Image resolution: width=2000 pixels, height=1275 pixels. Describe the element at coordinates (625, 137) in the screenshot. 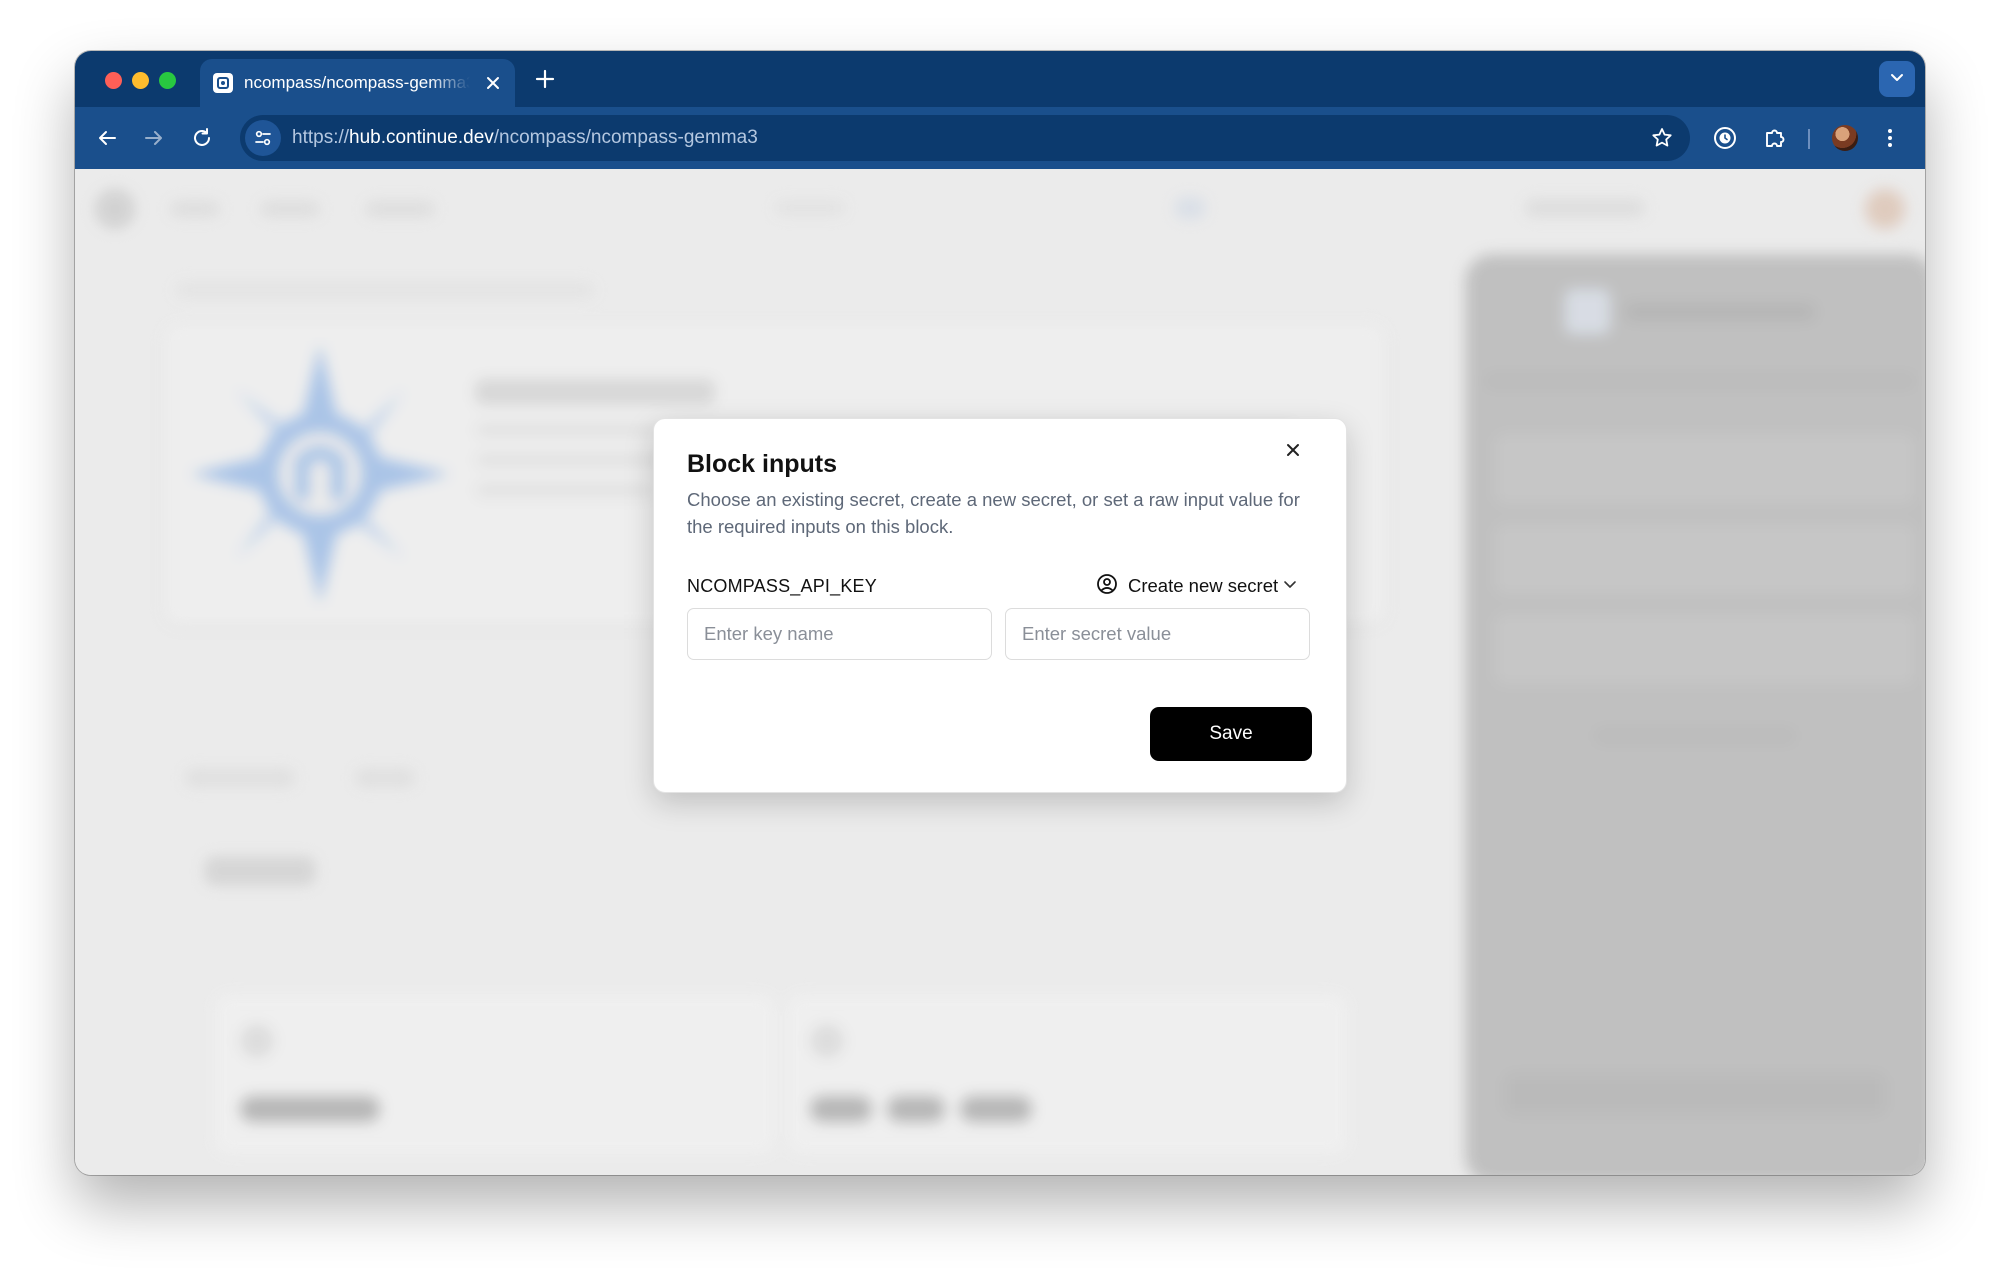

I see `url-path: /ncompass/ncompass-gemma3` at that location.